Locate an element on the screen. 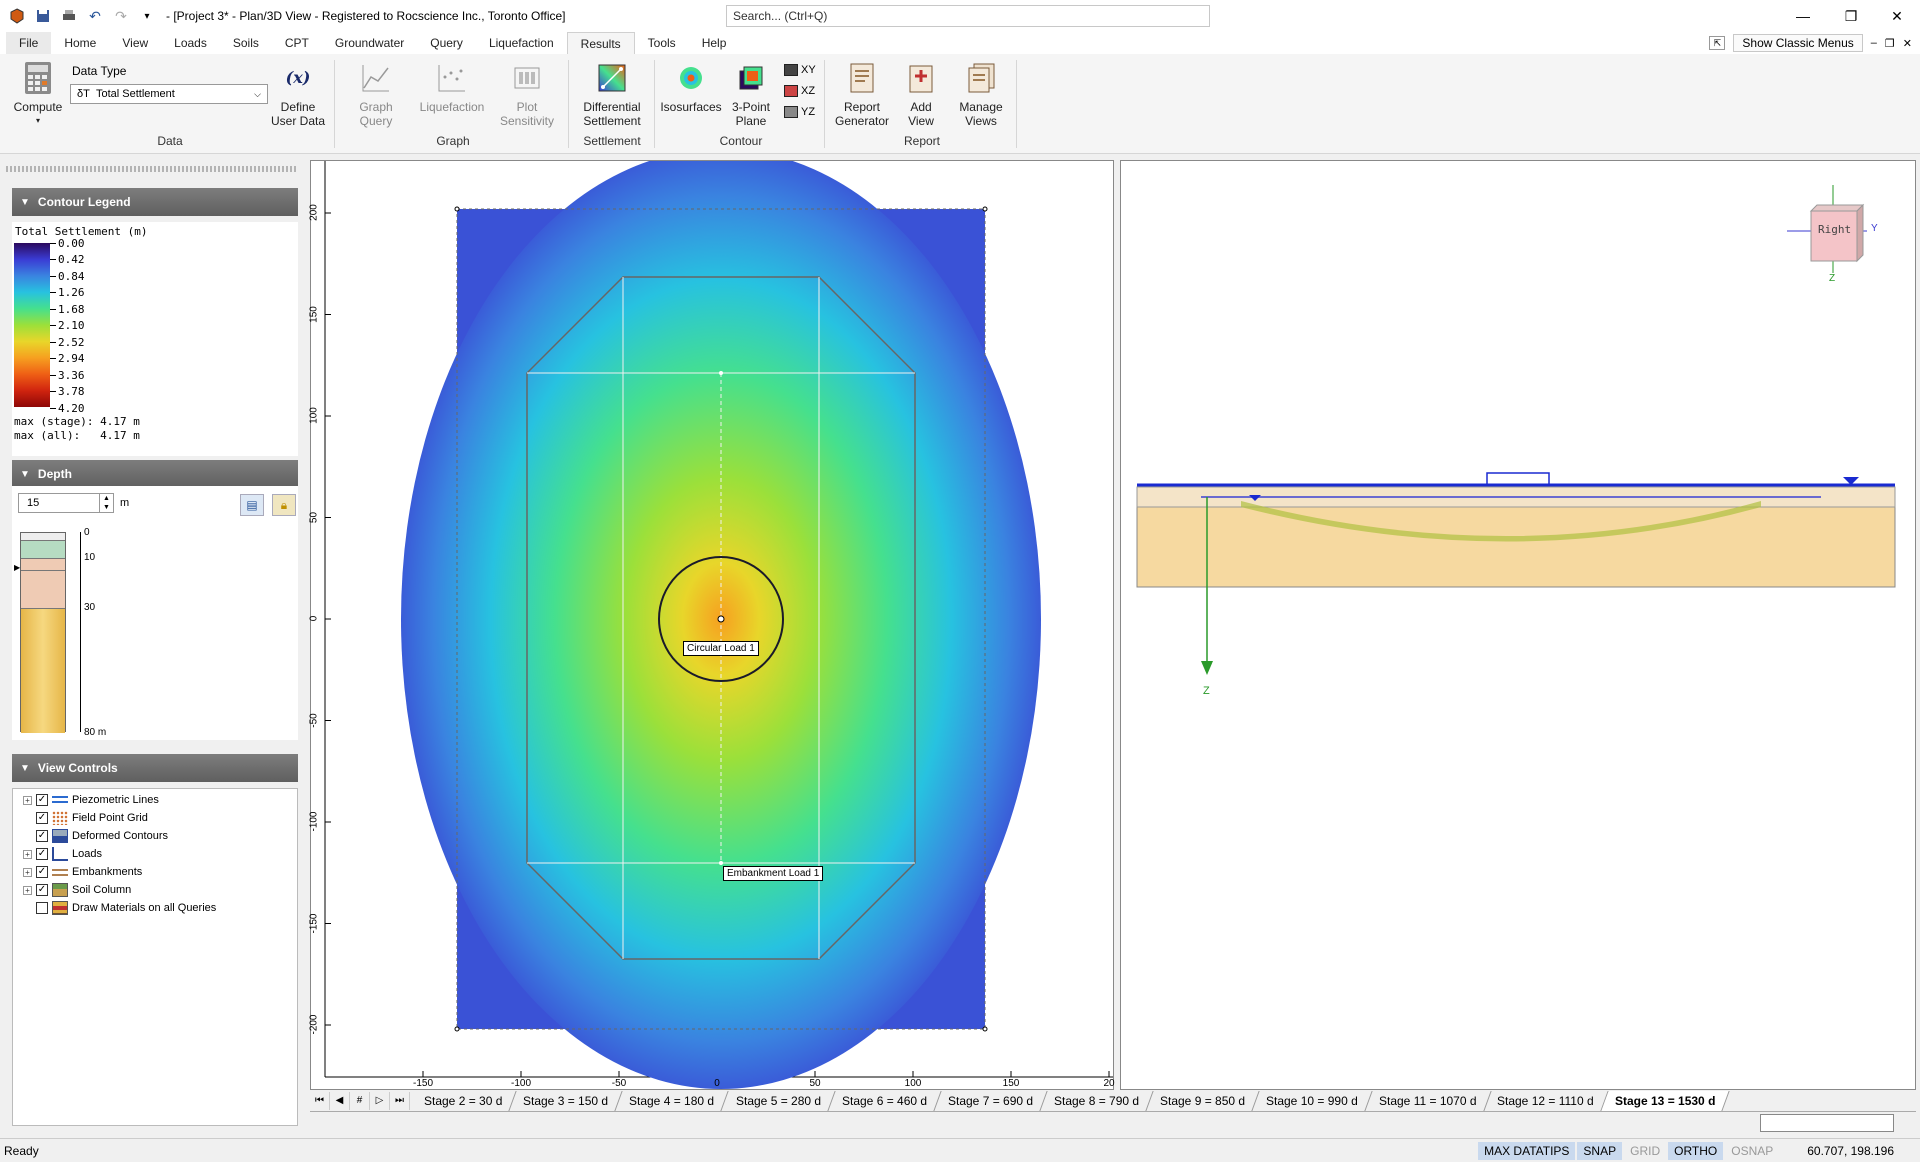 This screenshot has height=1162, width=1920. stage-tab: Stage 6 = 460 d is located at coordinates (885, 1100).